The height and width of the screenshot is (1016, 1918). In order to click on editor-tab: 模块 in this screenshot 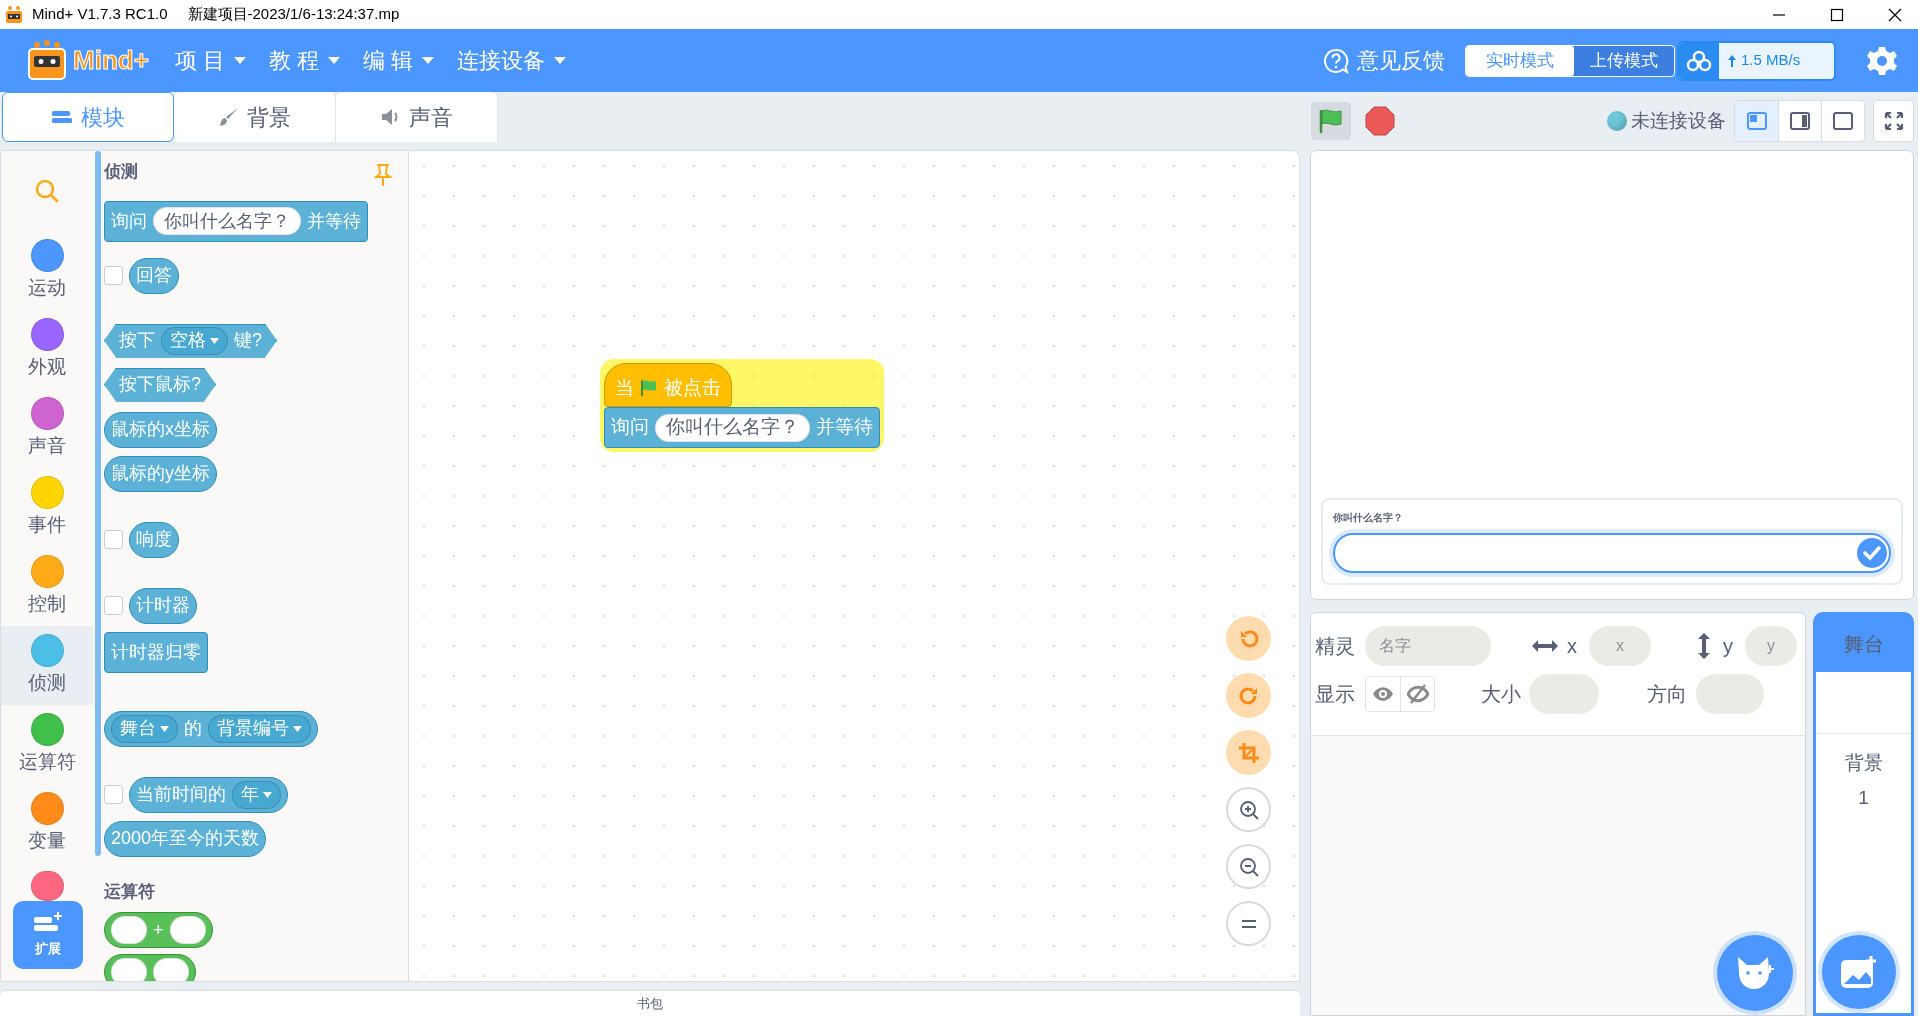, I will do `click(88, 117)`.